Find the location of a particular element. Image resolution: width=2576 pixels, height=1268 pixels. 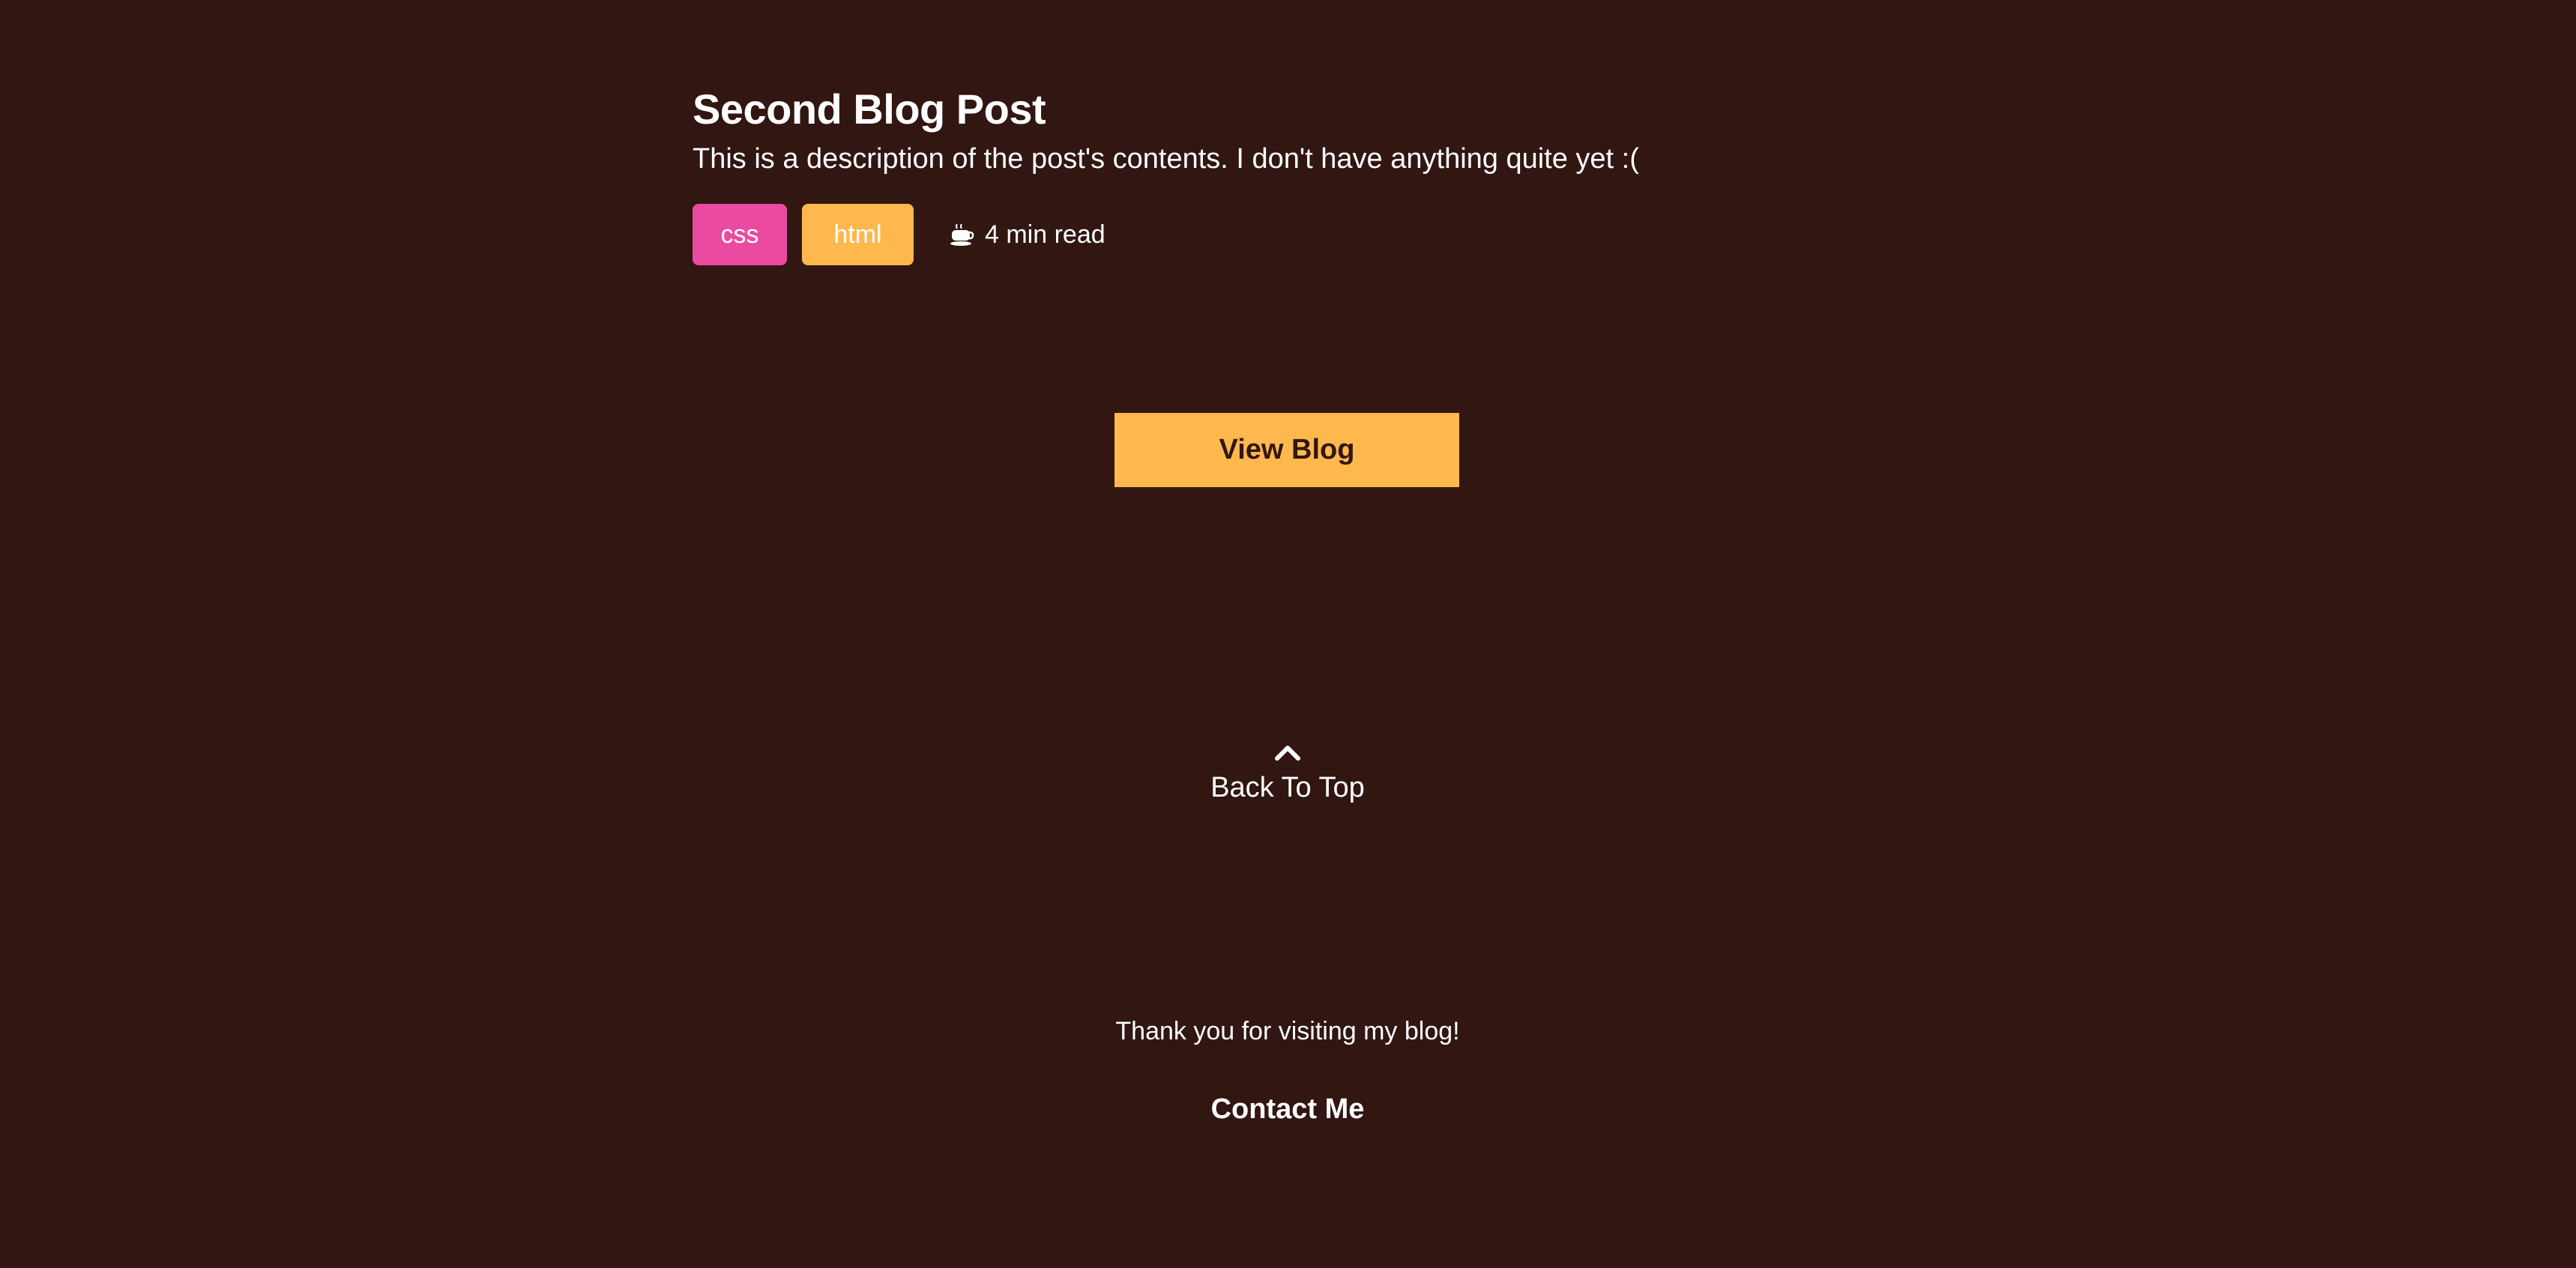

tag-css: css is located at coordinates (740, 234).